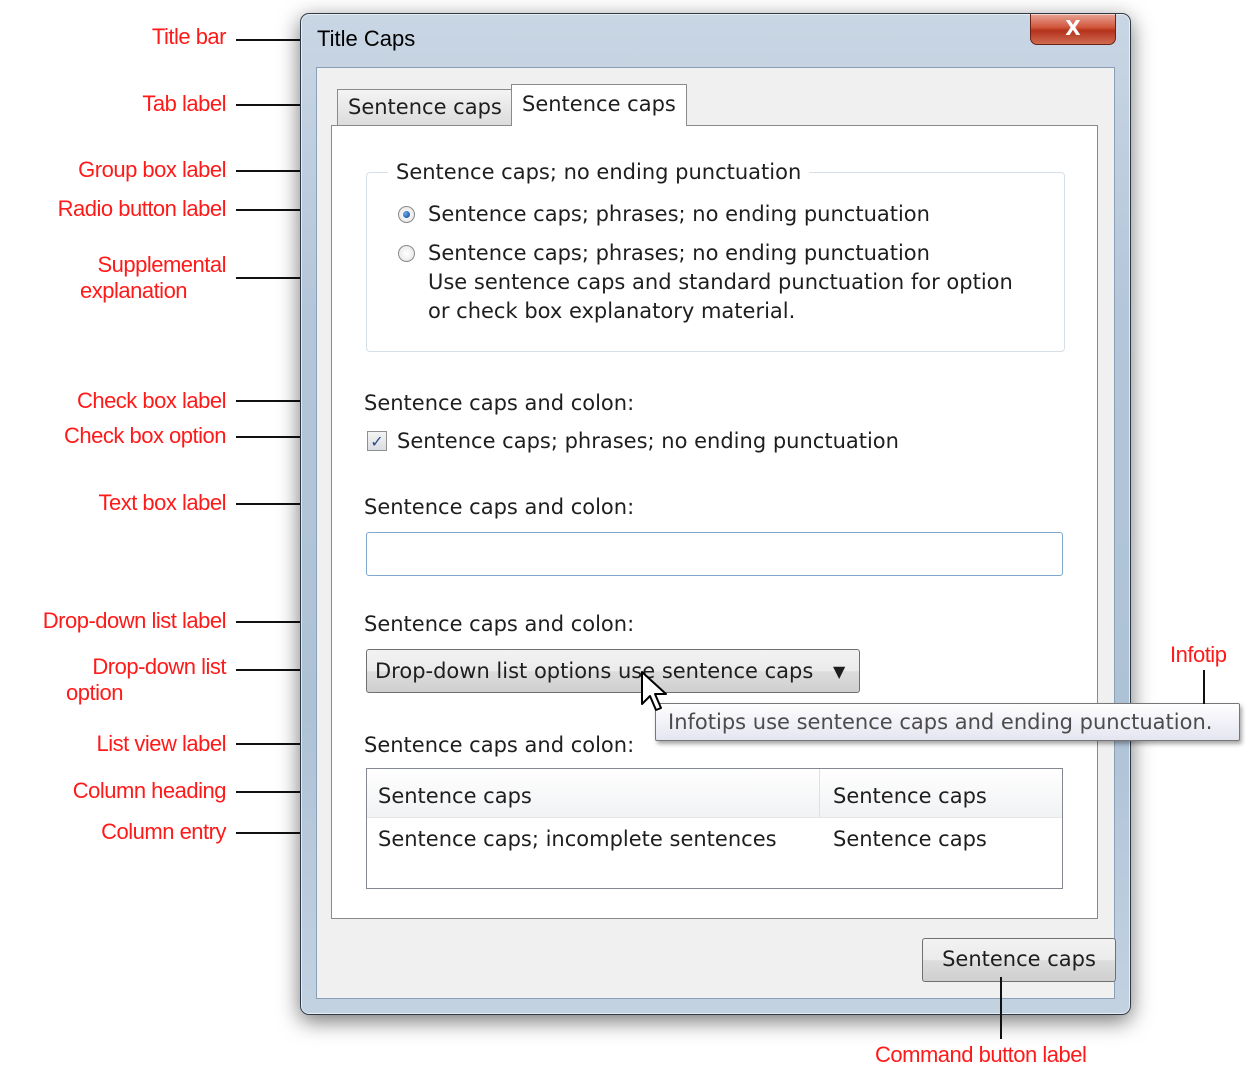  I want to click on column-separator, so click(819, 793).